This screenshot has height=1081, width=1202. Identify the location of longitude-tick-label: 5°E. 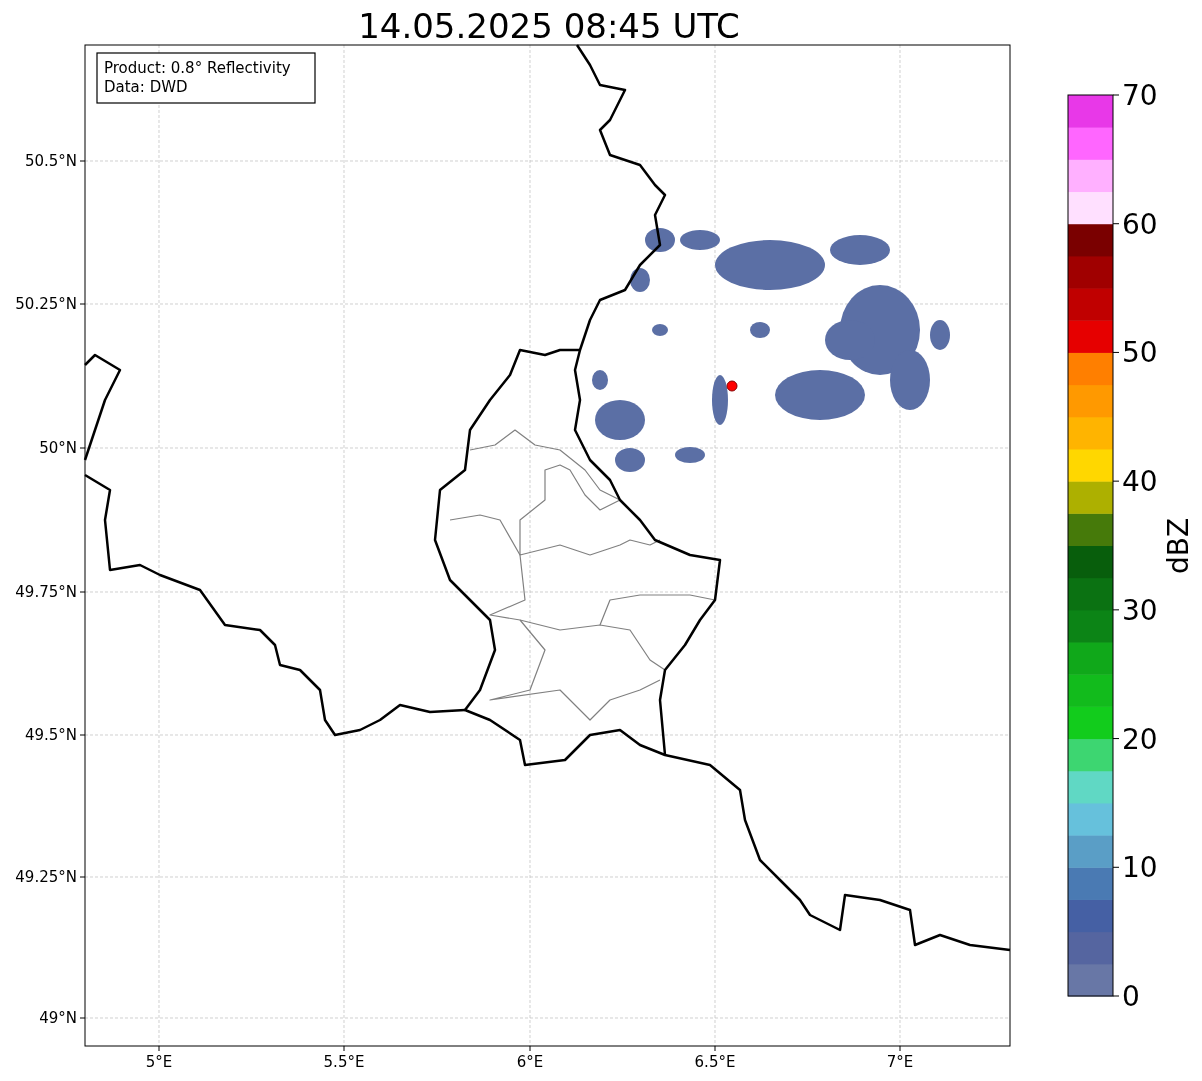
(159, 1062).